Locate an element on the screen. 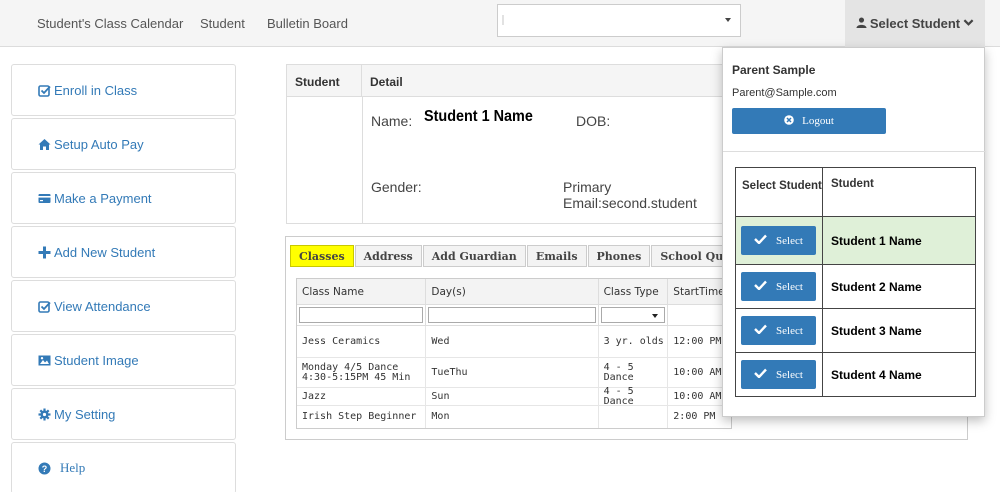 This screenshot has height=492, width=1000. select-placeholder-mark is located at coordinates (503, 20).